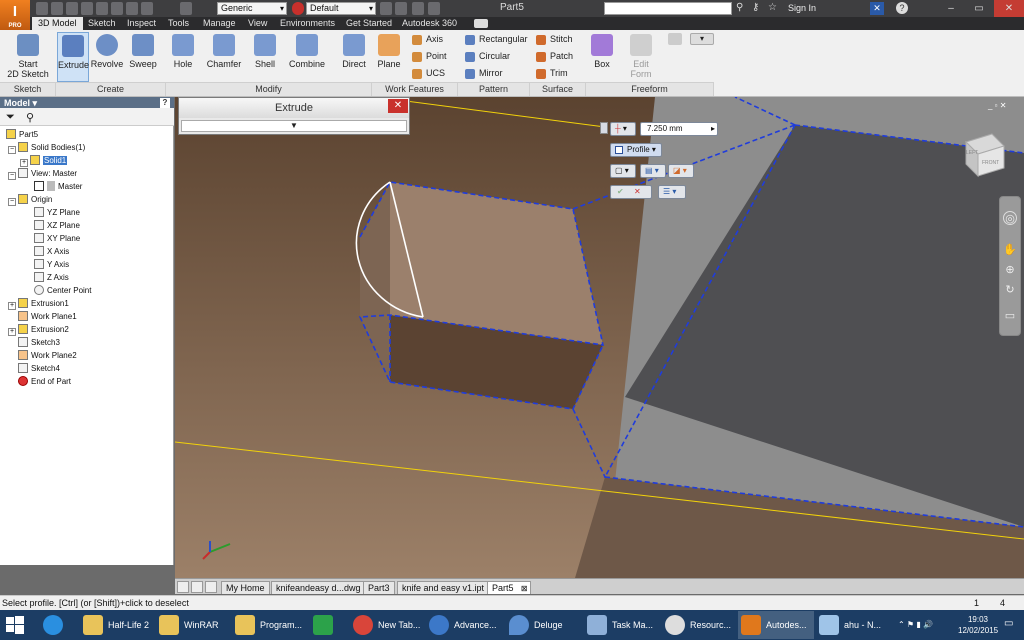  What do you see at coordinates (1010, 290) in the screenshot?
I see `orbit-icon: ↻` at bounding box center [1010, 290].